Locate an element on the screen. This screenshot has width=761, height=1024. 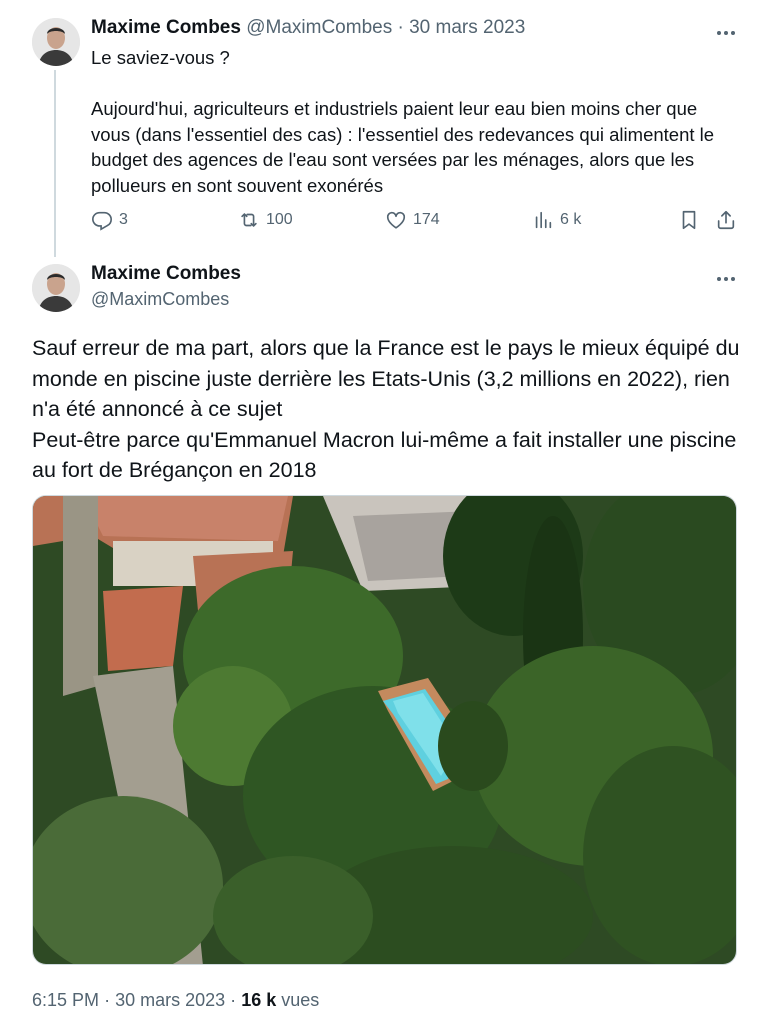
bookmark-icon is located at coordinates (689, 220).